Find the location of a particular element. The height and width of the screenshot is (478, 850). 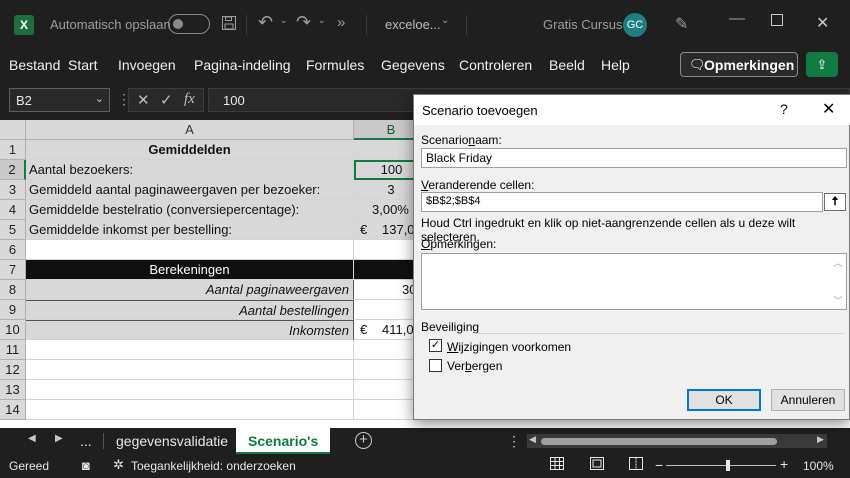

row-header-3: 3 is located at coordinates (13, 190).